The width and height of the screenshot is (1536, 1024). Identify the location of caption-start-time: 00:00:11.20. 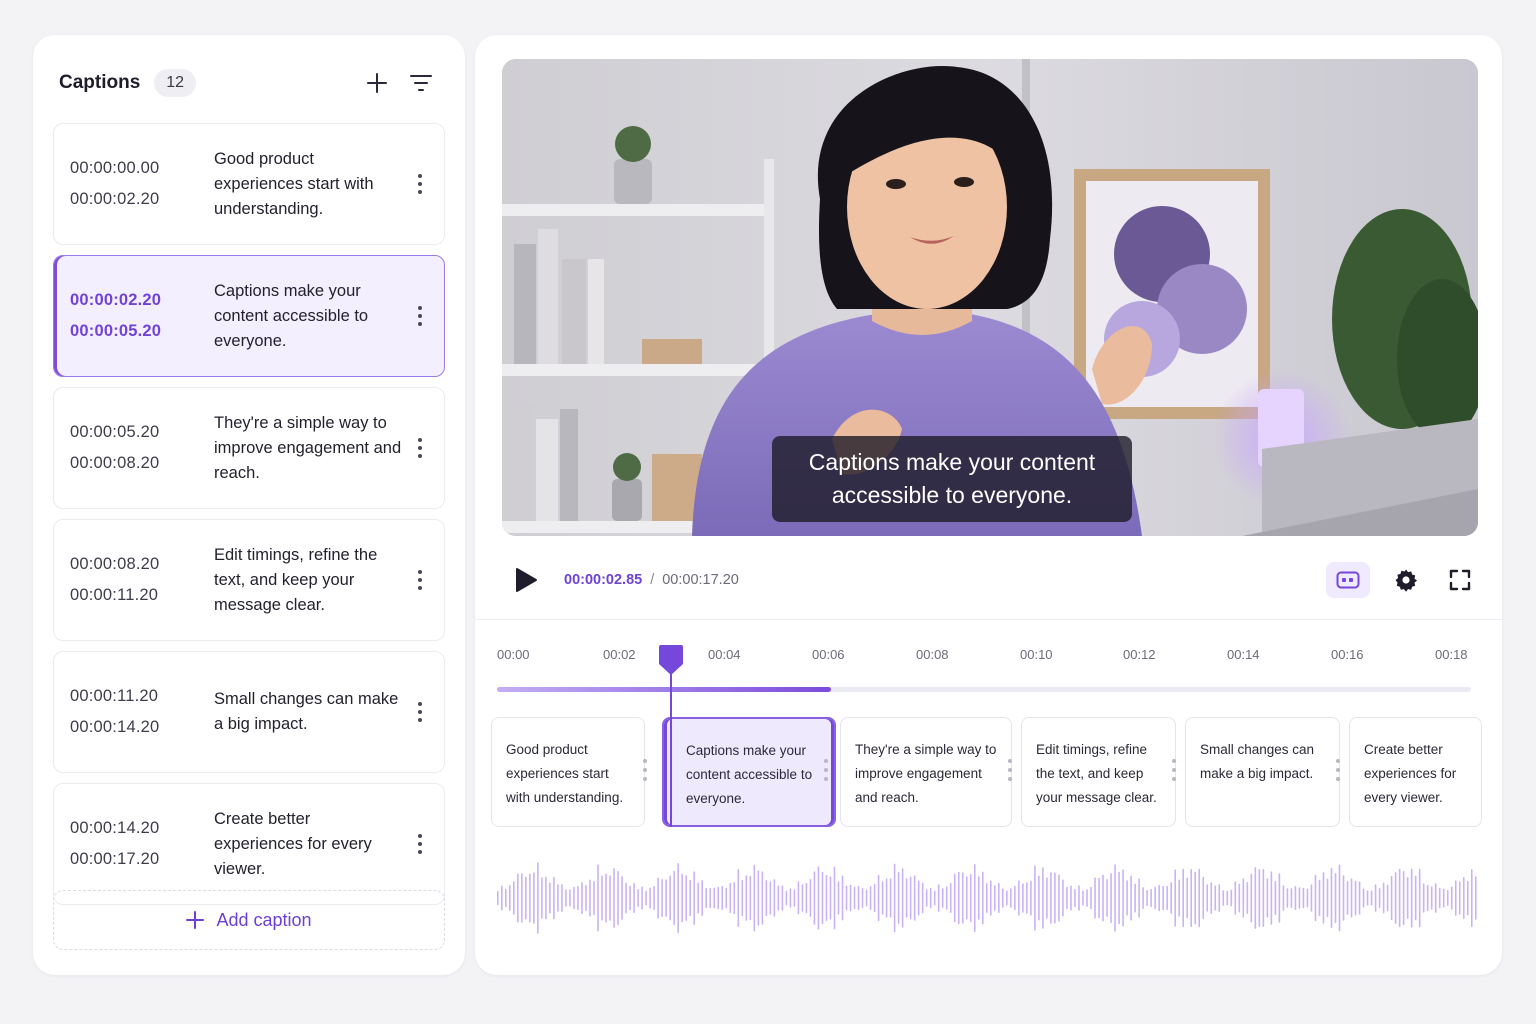
(114, 696).